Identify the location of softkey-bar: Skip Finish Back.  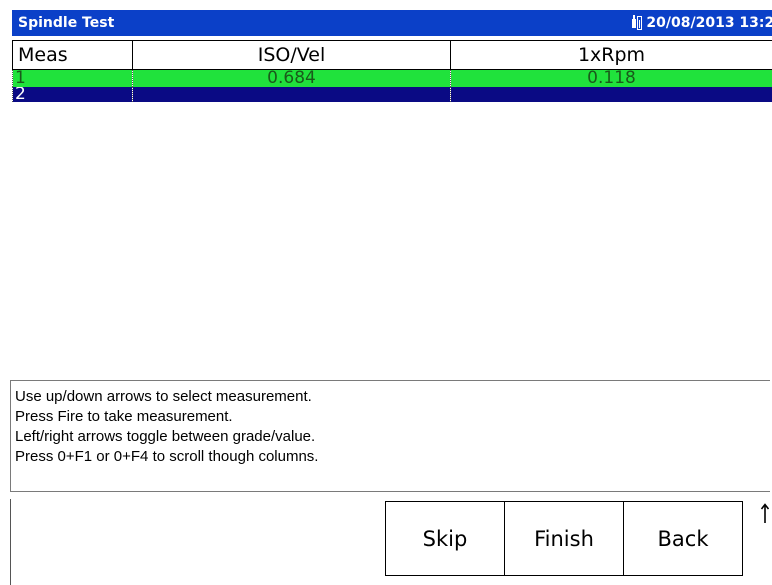
(564, 538).